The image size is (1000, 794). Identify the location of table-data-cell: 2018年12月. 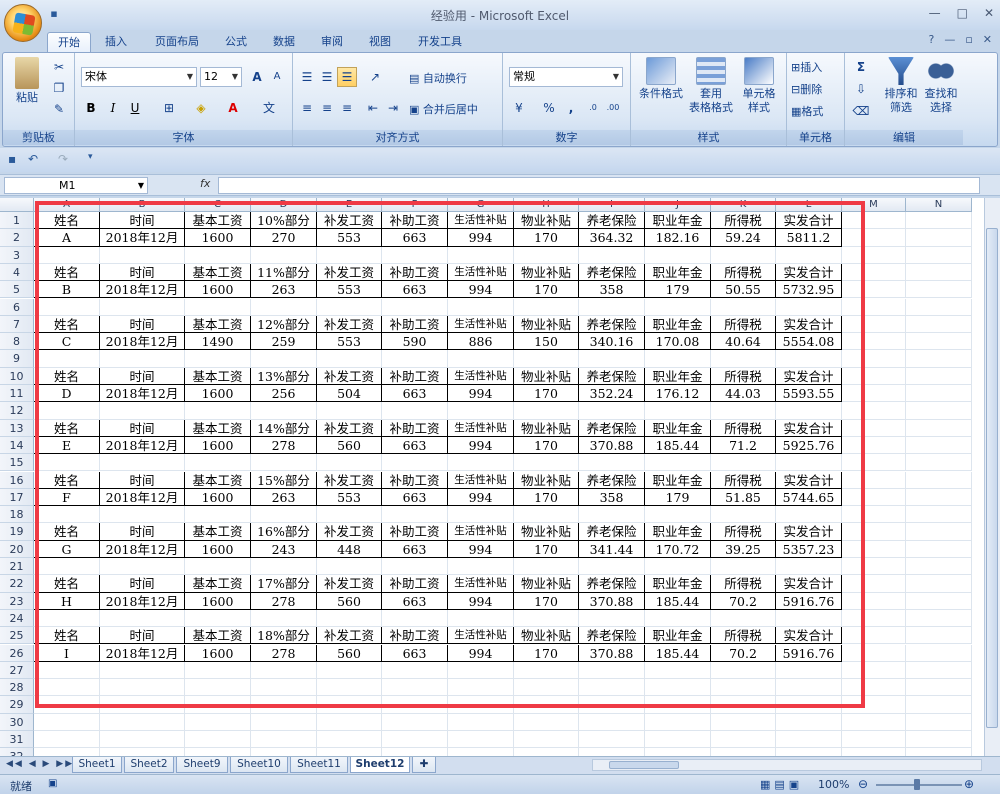
(142, 601).